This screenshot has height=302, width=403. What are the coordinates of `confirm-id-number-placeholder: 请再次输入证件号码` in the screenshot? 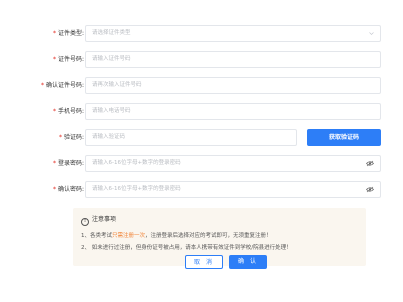 It's located at (117, 85).